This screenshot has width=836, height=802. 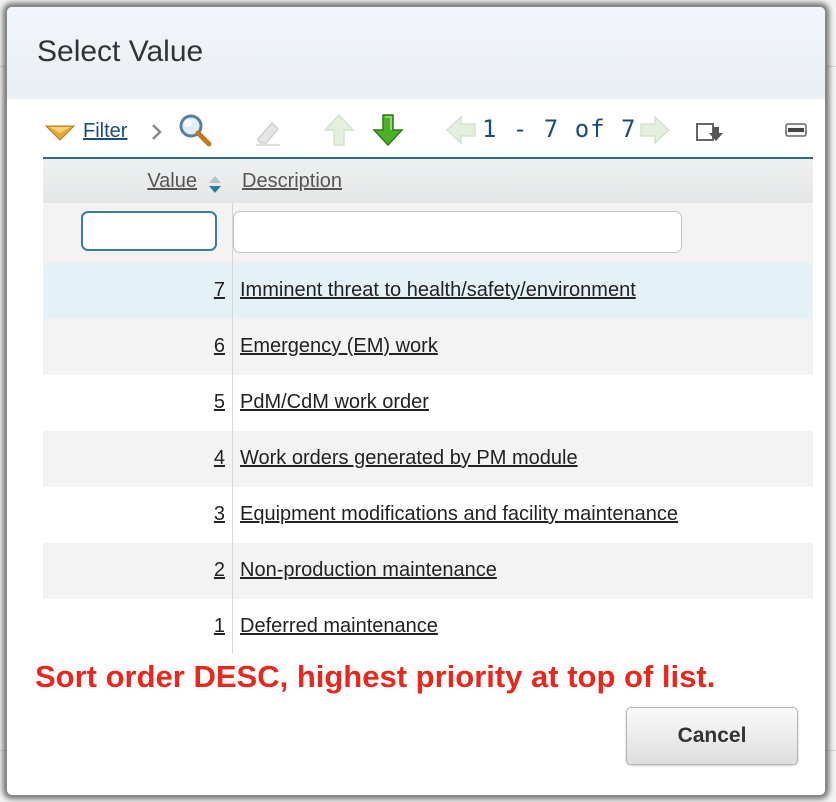 What do you see at coordinates (149, 231) in the screenshot?
I see `value-filter-input` at bounding box center [149, 231].